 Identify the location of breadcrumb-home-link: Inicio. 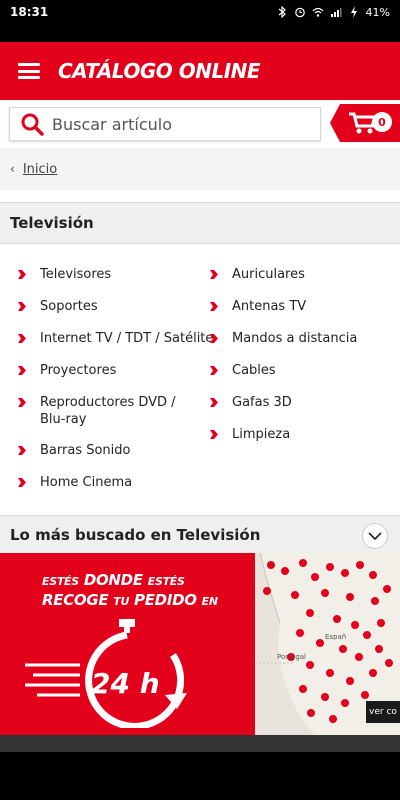
(40, 169).